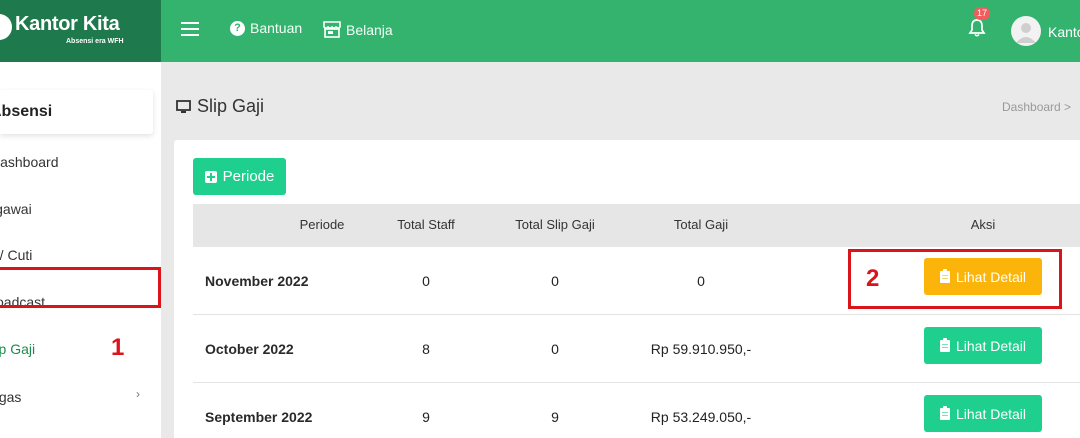 This screenshot has width=1080, height=438. Describe the element at coordinates (138, 394) in the screenshot. I see `chevron-right-icon: ›` at that location.